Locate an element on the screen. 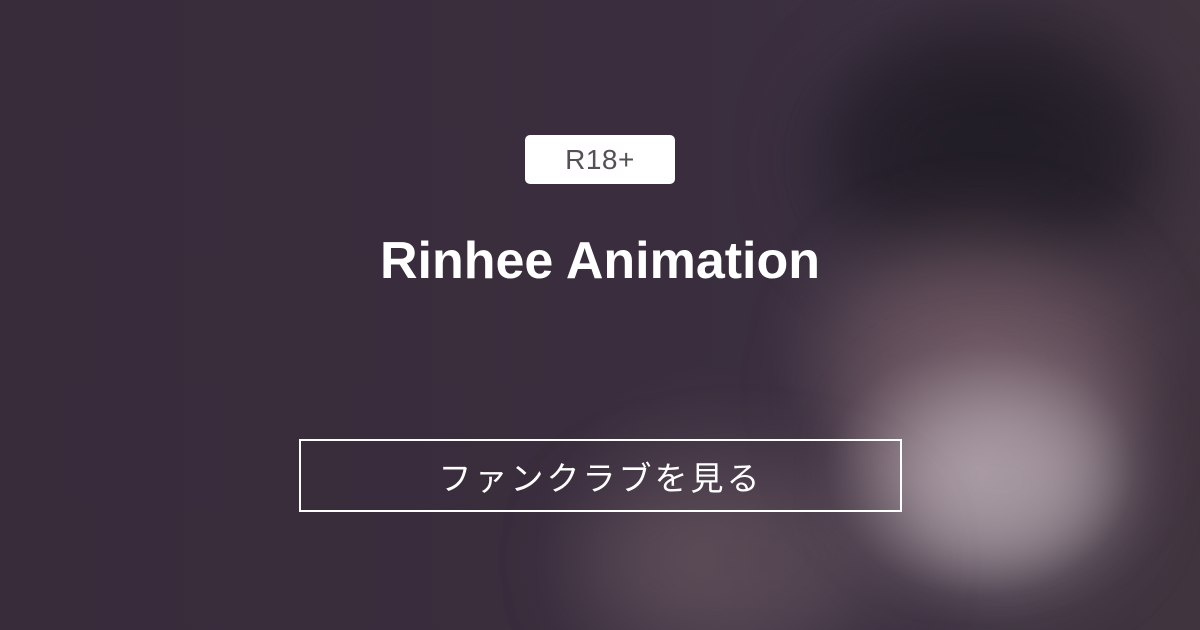 The width and height of the screenshot is (1200, 630). fanclub-title: Rinhee Animation is located at coordinates (600, 261).